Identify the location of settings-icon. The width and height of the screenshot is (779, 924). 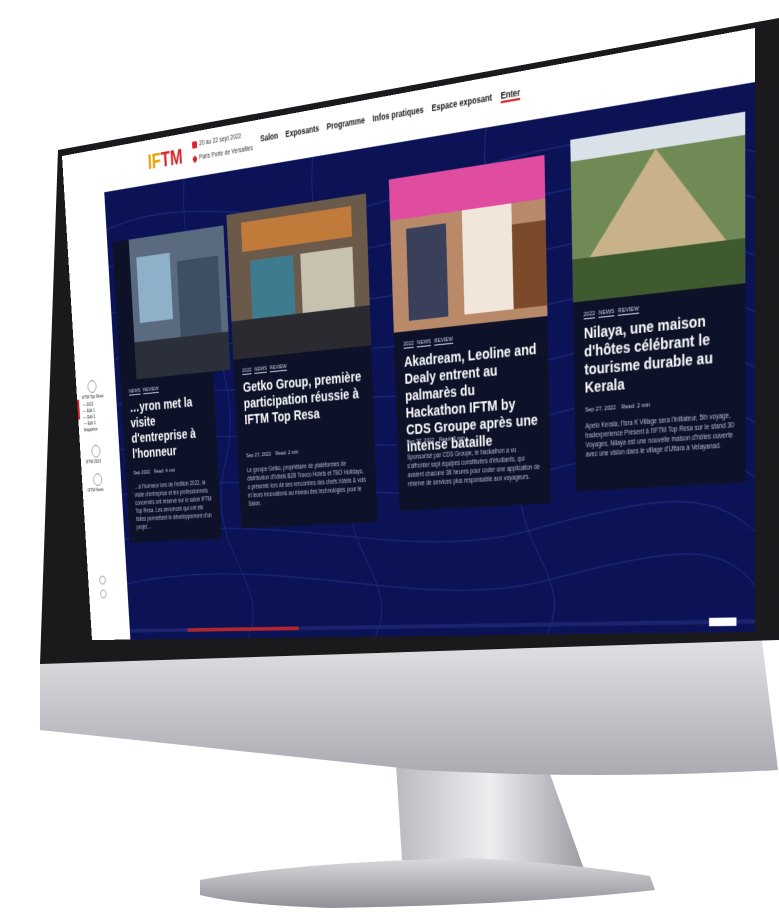
(103, 594).